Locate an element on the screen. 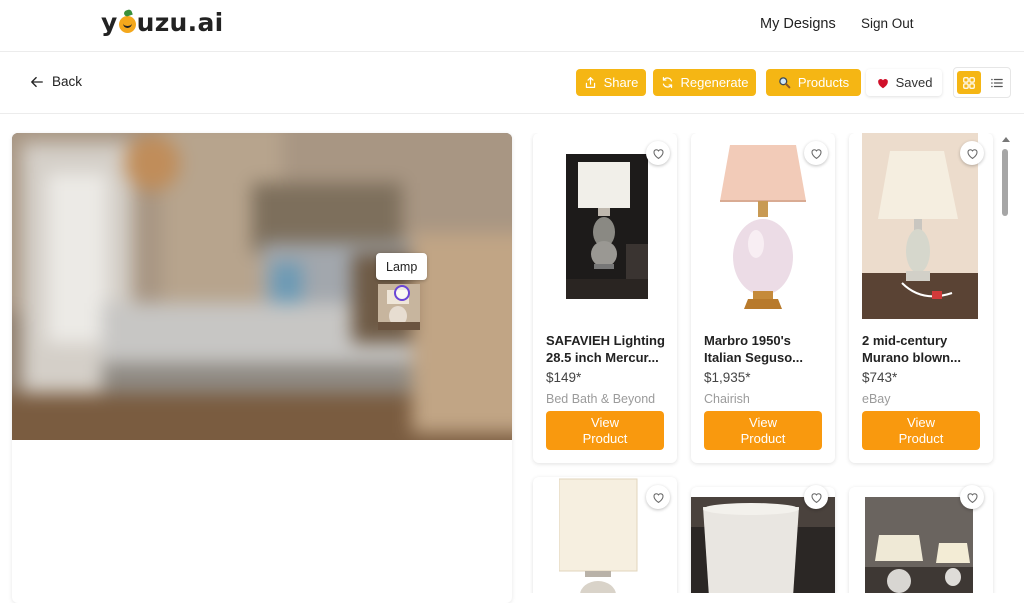 The image size is (1024, 603). magnifier-icon is located at coordinates (785, 83).